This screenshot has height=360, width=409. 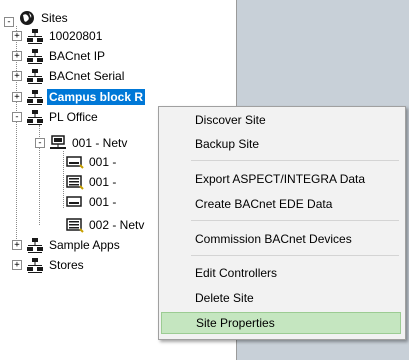 I want to click on tree-item-site: - PL Office, so click(x=56, y=117).